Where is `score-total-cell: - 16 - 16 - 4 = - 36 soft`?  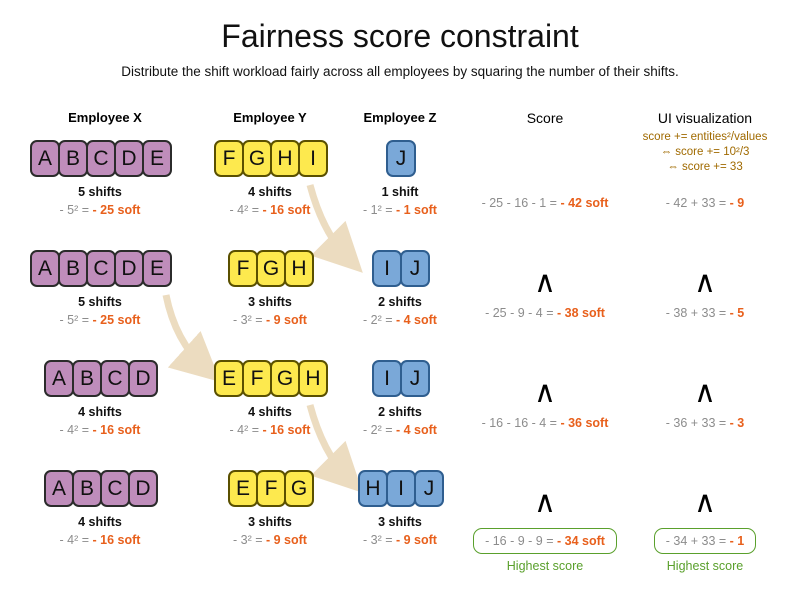 score-total-cell: - 16 - 16 - 4 = - 36 soft is located at coordinates (545, 423).